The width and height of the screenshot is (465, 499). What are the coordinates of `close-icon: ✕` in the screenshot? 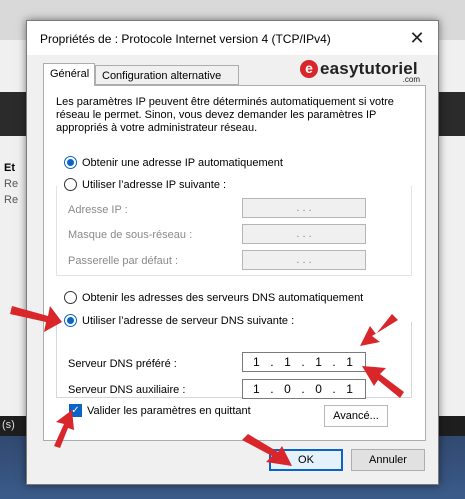 It's located at (417, 38).